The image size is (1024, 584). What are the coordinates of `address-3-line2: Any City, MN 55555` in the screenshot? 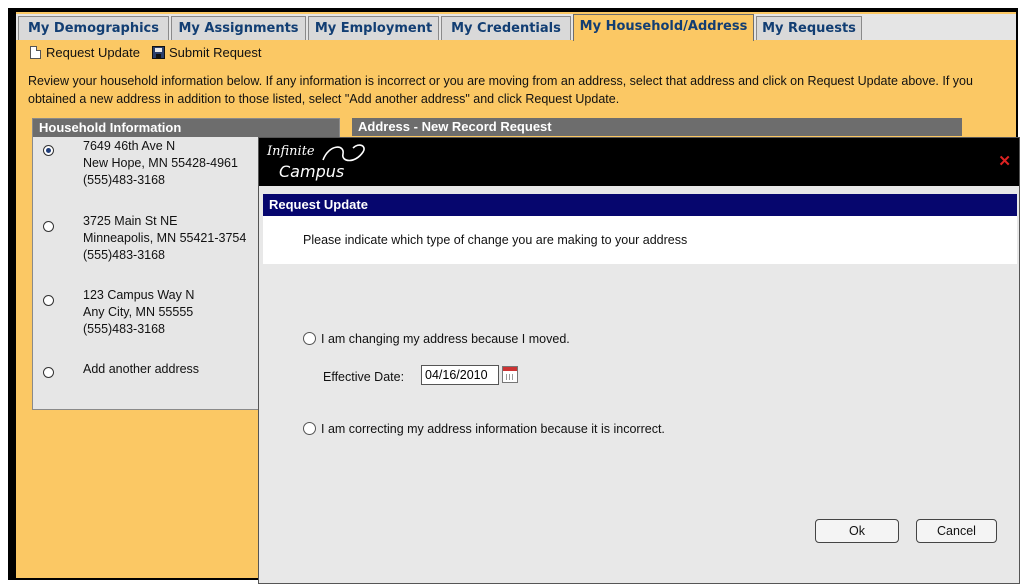 It's located at (138, 312).